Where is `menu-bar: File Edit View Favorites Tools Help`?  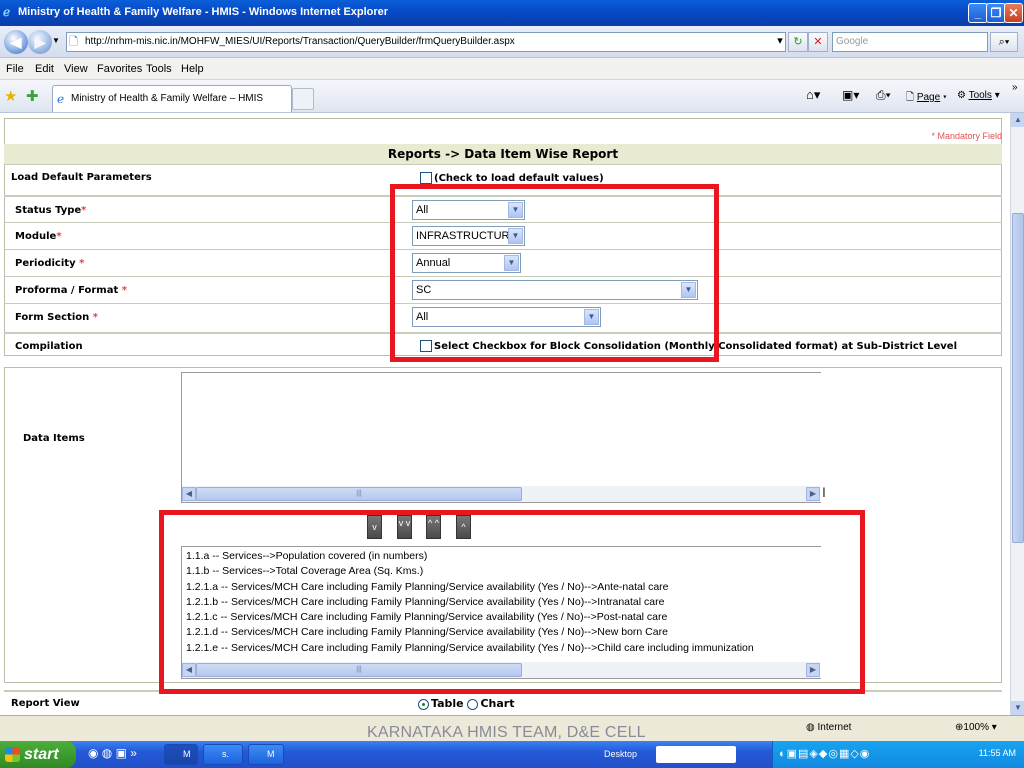 menu-bar: File Edit View Favorites Tools Help is located at coordinates (512, 69).